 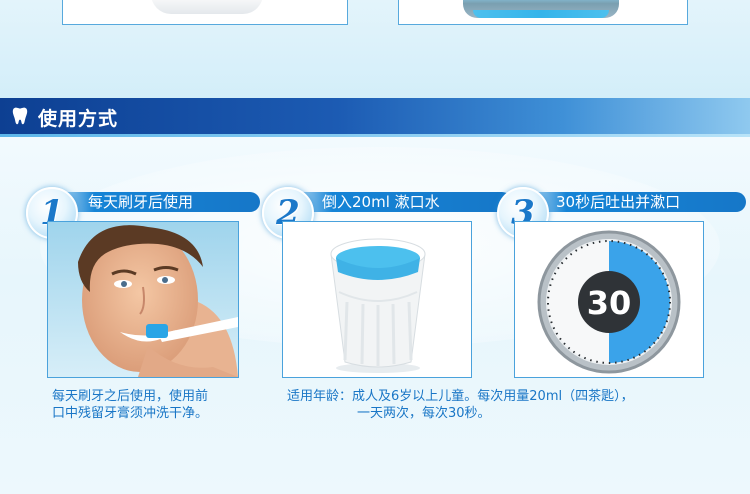 What do you see at coordinates (460, 396) in the screenshot?
I see `step-2-description-line-1: 适用年龄：成人及6岁以上儿童。每次用量20ml（四茶匙），` at bounding box center [460, 396].